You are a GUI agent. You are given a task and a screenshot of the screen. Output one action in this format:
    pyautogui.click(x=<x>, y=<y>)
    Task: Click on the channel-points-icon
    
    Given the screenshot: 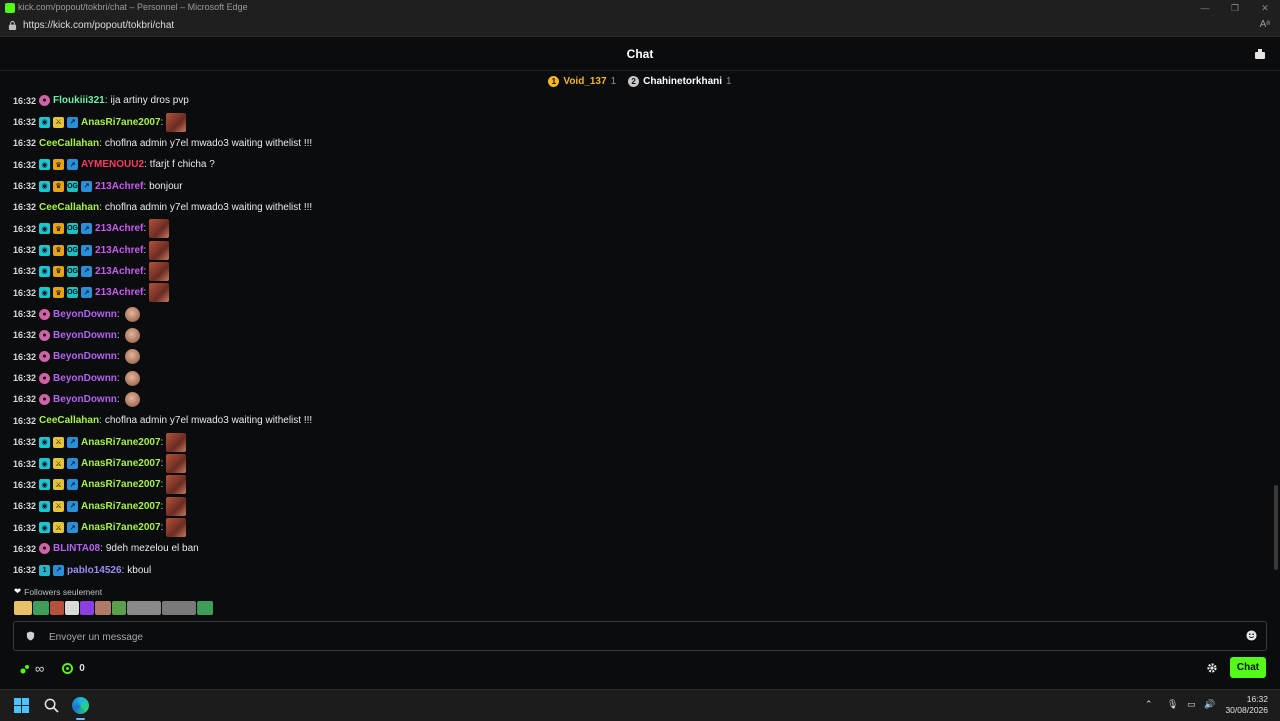 What is the action you would take?
    pyautogui.click(x=68, y=668)
    